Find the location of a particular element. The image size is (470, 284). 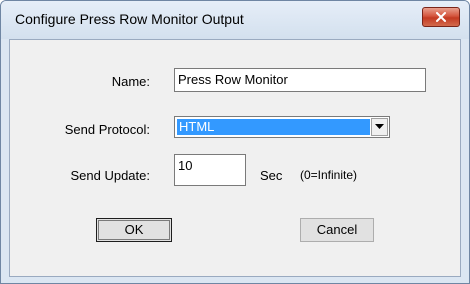

cancel-button: Cancel is located at coordinates (337, 230).